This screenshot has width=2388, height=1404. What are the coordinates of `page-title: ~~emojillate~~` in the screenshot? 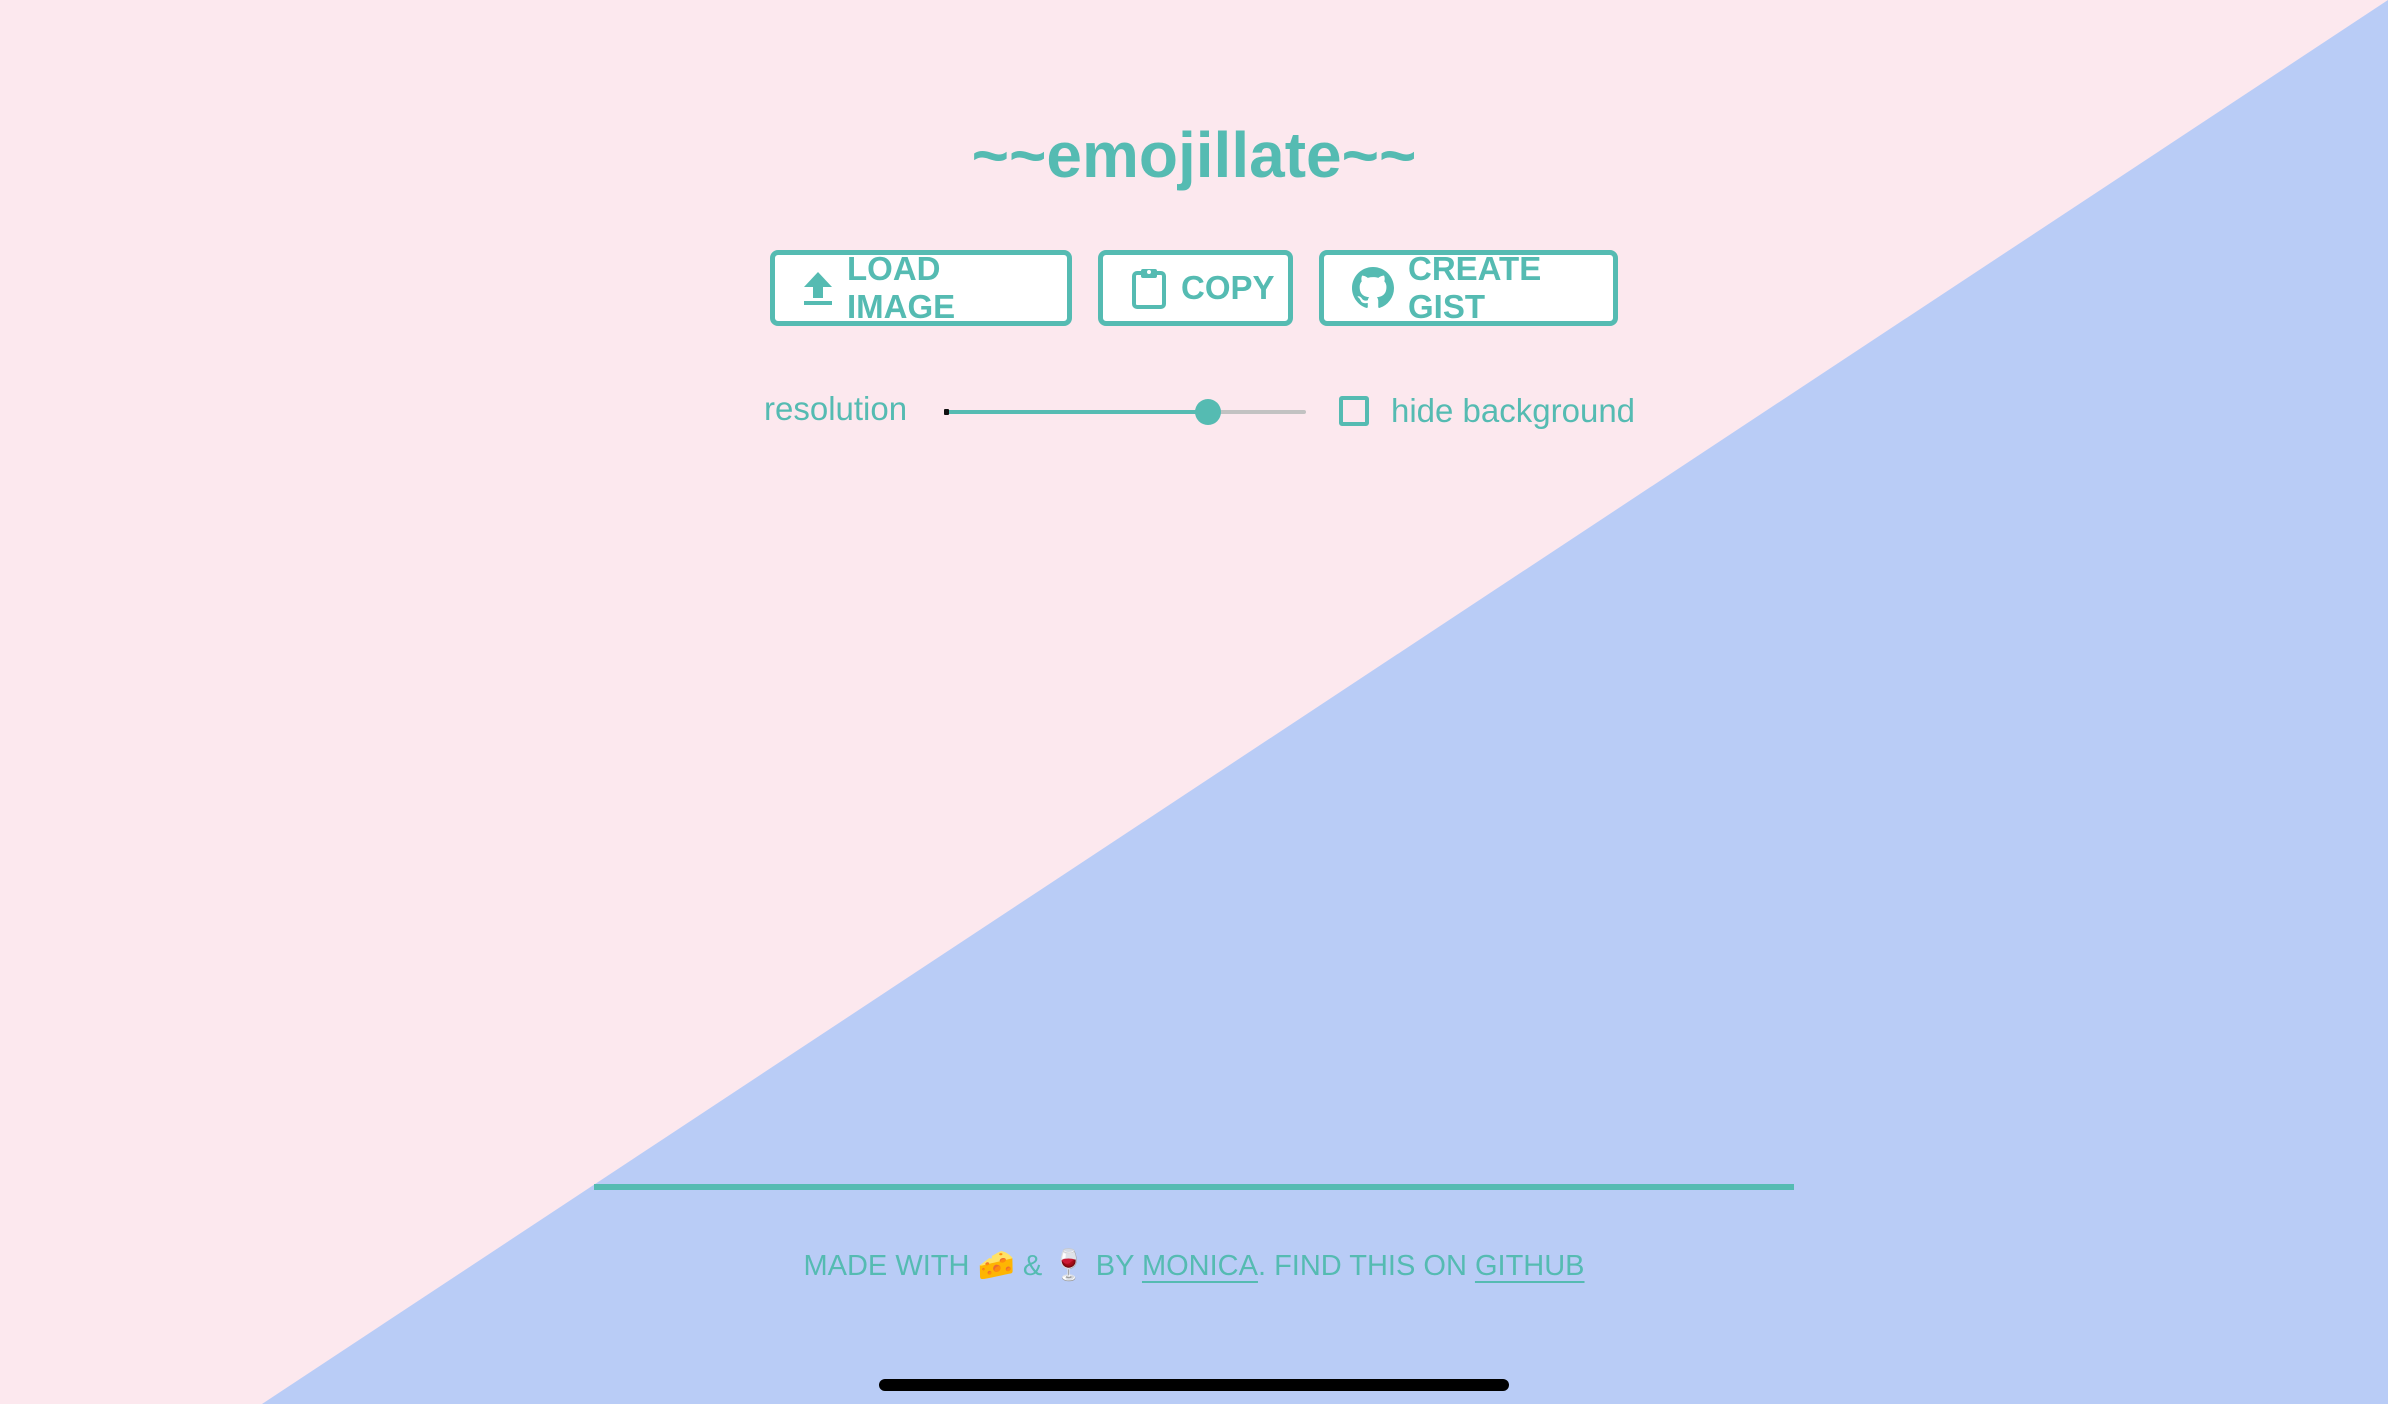 It's located at (1194, 155).